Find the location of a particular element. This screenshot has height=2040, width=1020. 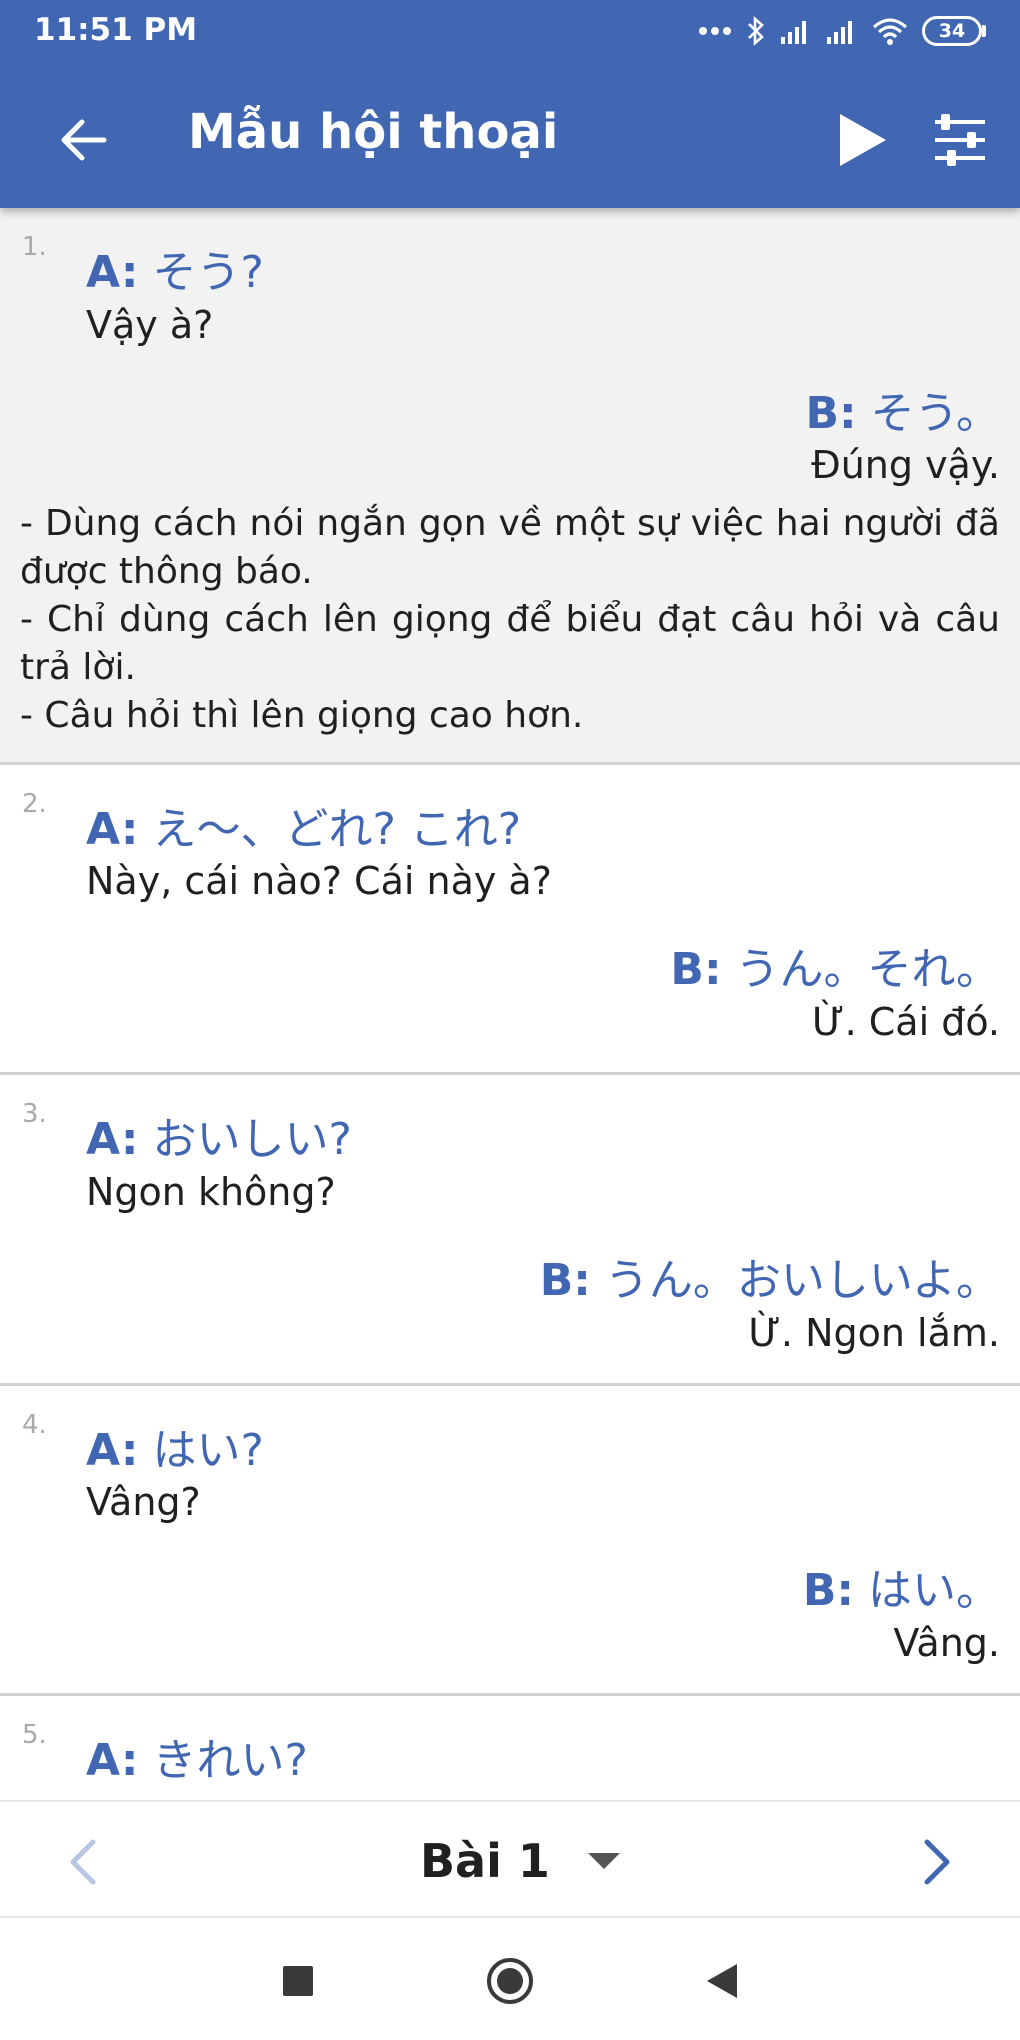

item-number: 5. is located at coordinates (34, 1735).